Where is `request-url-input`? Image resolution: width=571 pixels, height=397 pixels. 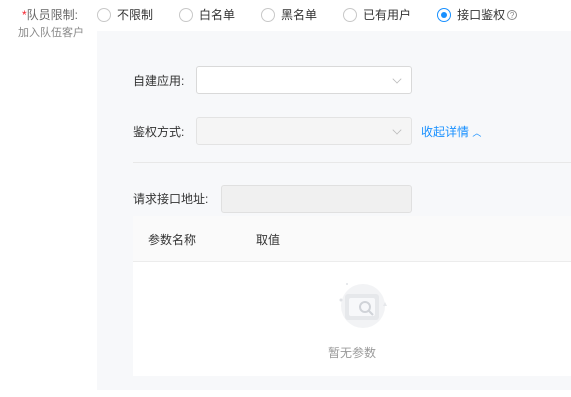
request-url-input is located at coordinates (316, 199).